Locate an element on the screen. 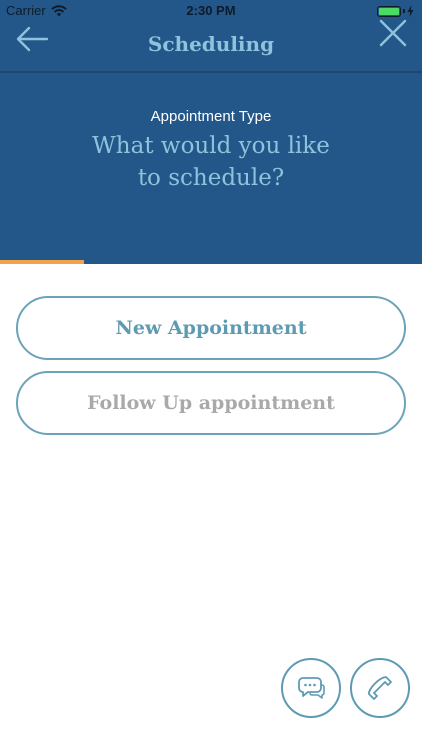 The image size is (422, 750). status-bar: Carrier 2:30 PM is located at coordinates (211, 11).